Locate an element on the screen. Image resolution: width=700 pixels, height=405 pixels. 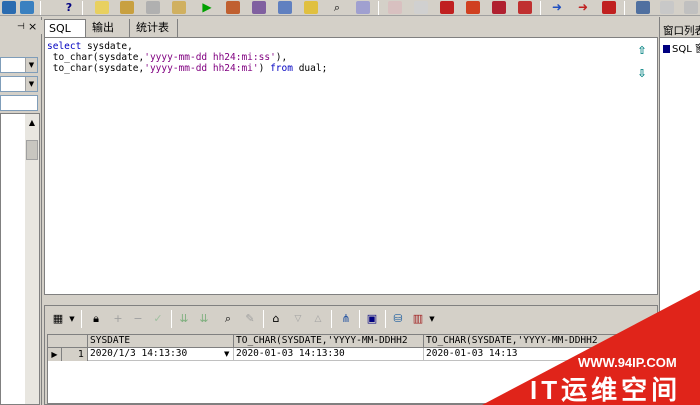
add-row-icon: + is located at coordinates (118, 319).